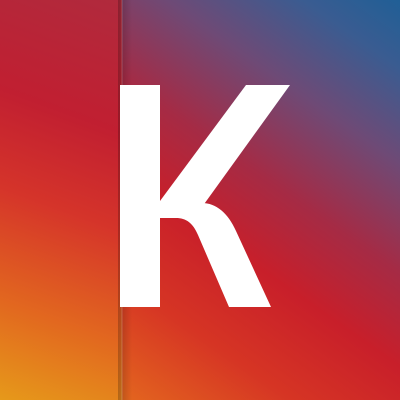  What do you see at coordinates (140, 196) in the screenshot?
I see `k-stem` at bounding box center [140, 196].